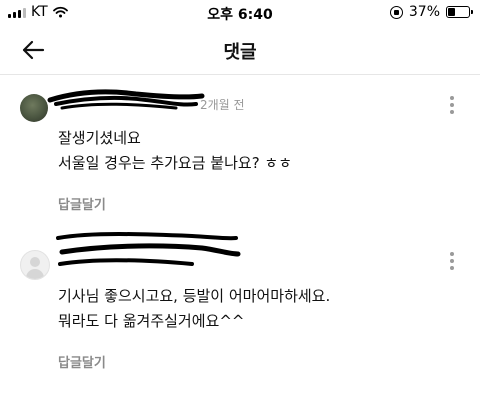 This screenshot has height=398, width=480. What do you see at coordinates (175, 163) in the screenshot?
I see `comment-line: 서울일 경우는 추가요금 붙나요? ㅎㅎ` at bounding box center [175, 163].